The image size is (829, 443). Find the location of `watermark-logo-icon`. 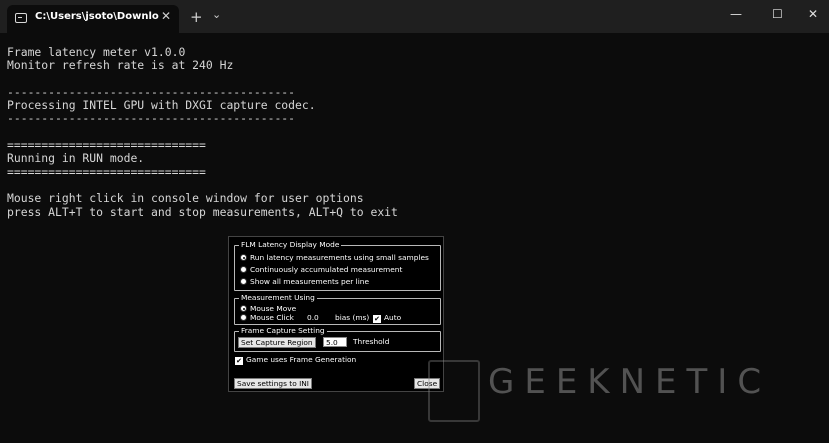

watermark-logo-icon is located at coordinates (454, 391).